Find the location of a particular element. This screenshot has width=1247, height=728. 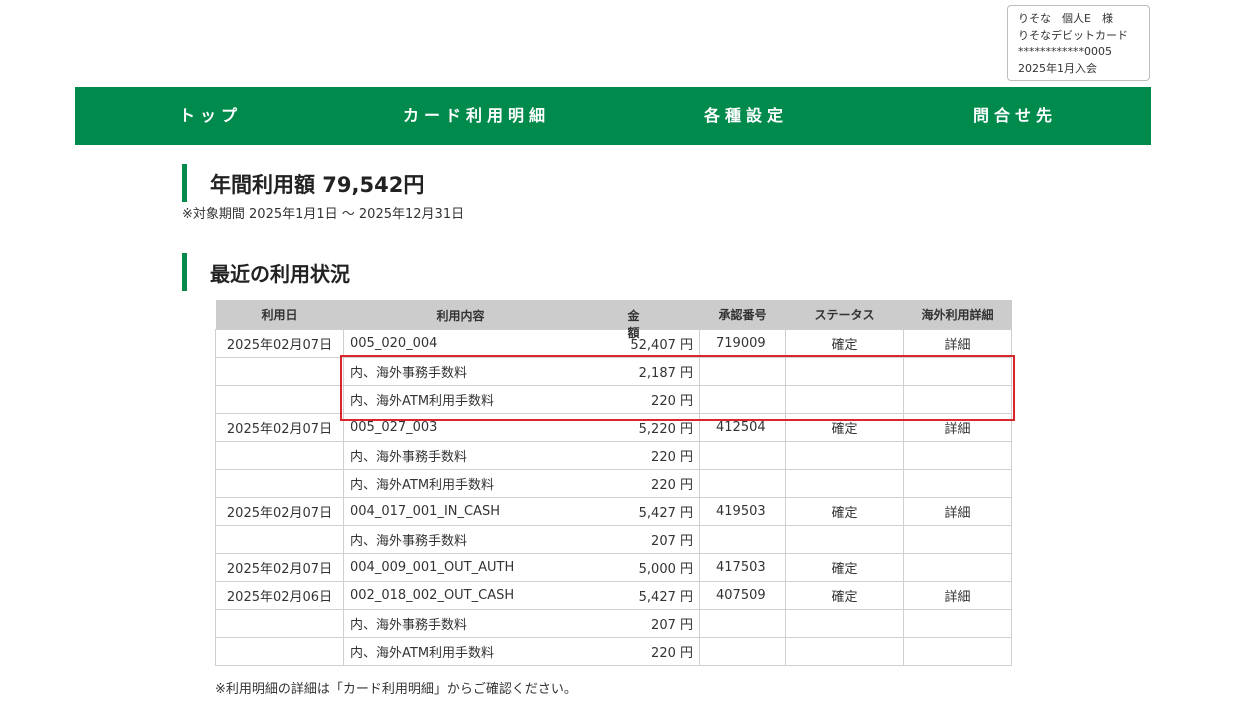

footer-note: ※利用明細の詳細は「カード利用明細」からご確認ください。 is located at coordinates (396, 689).